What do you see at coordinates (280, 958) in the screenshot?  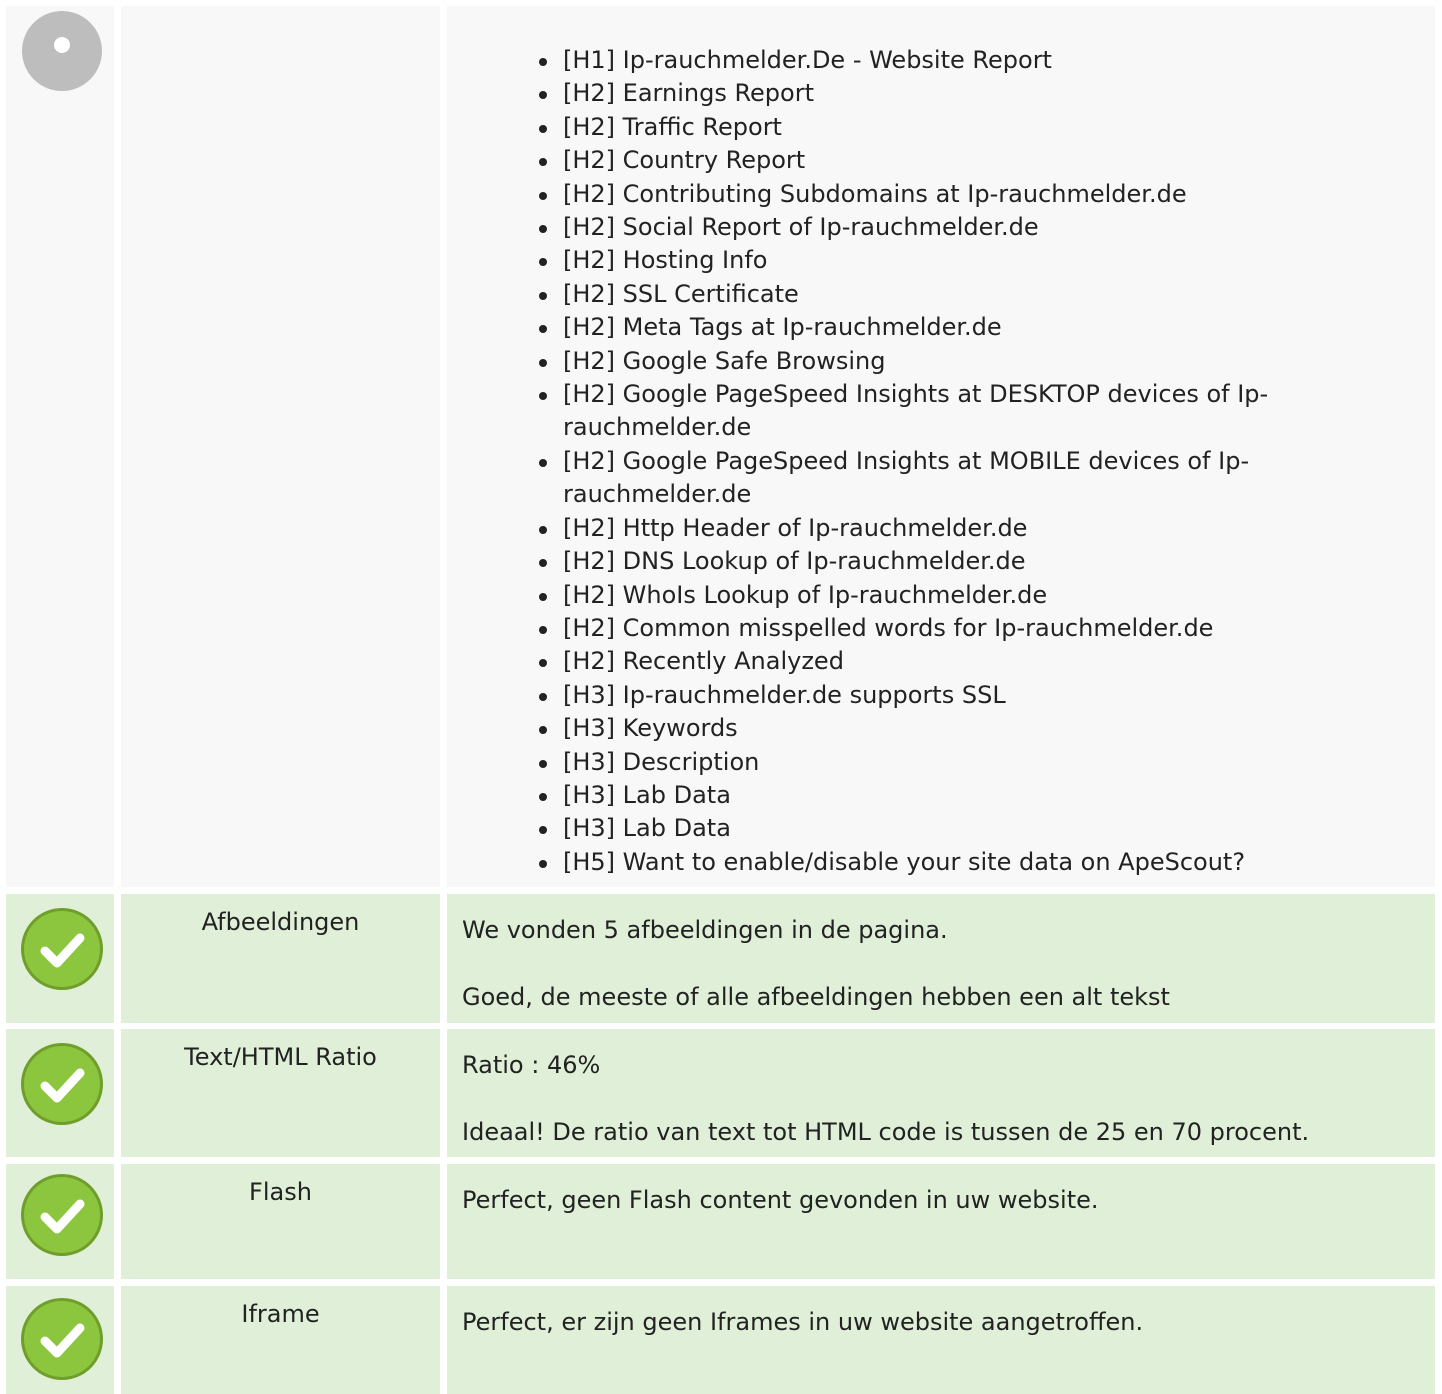 I see `check-label-cell: Afbeeldingen` at bounding box center [280, 958].